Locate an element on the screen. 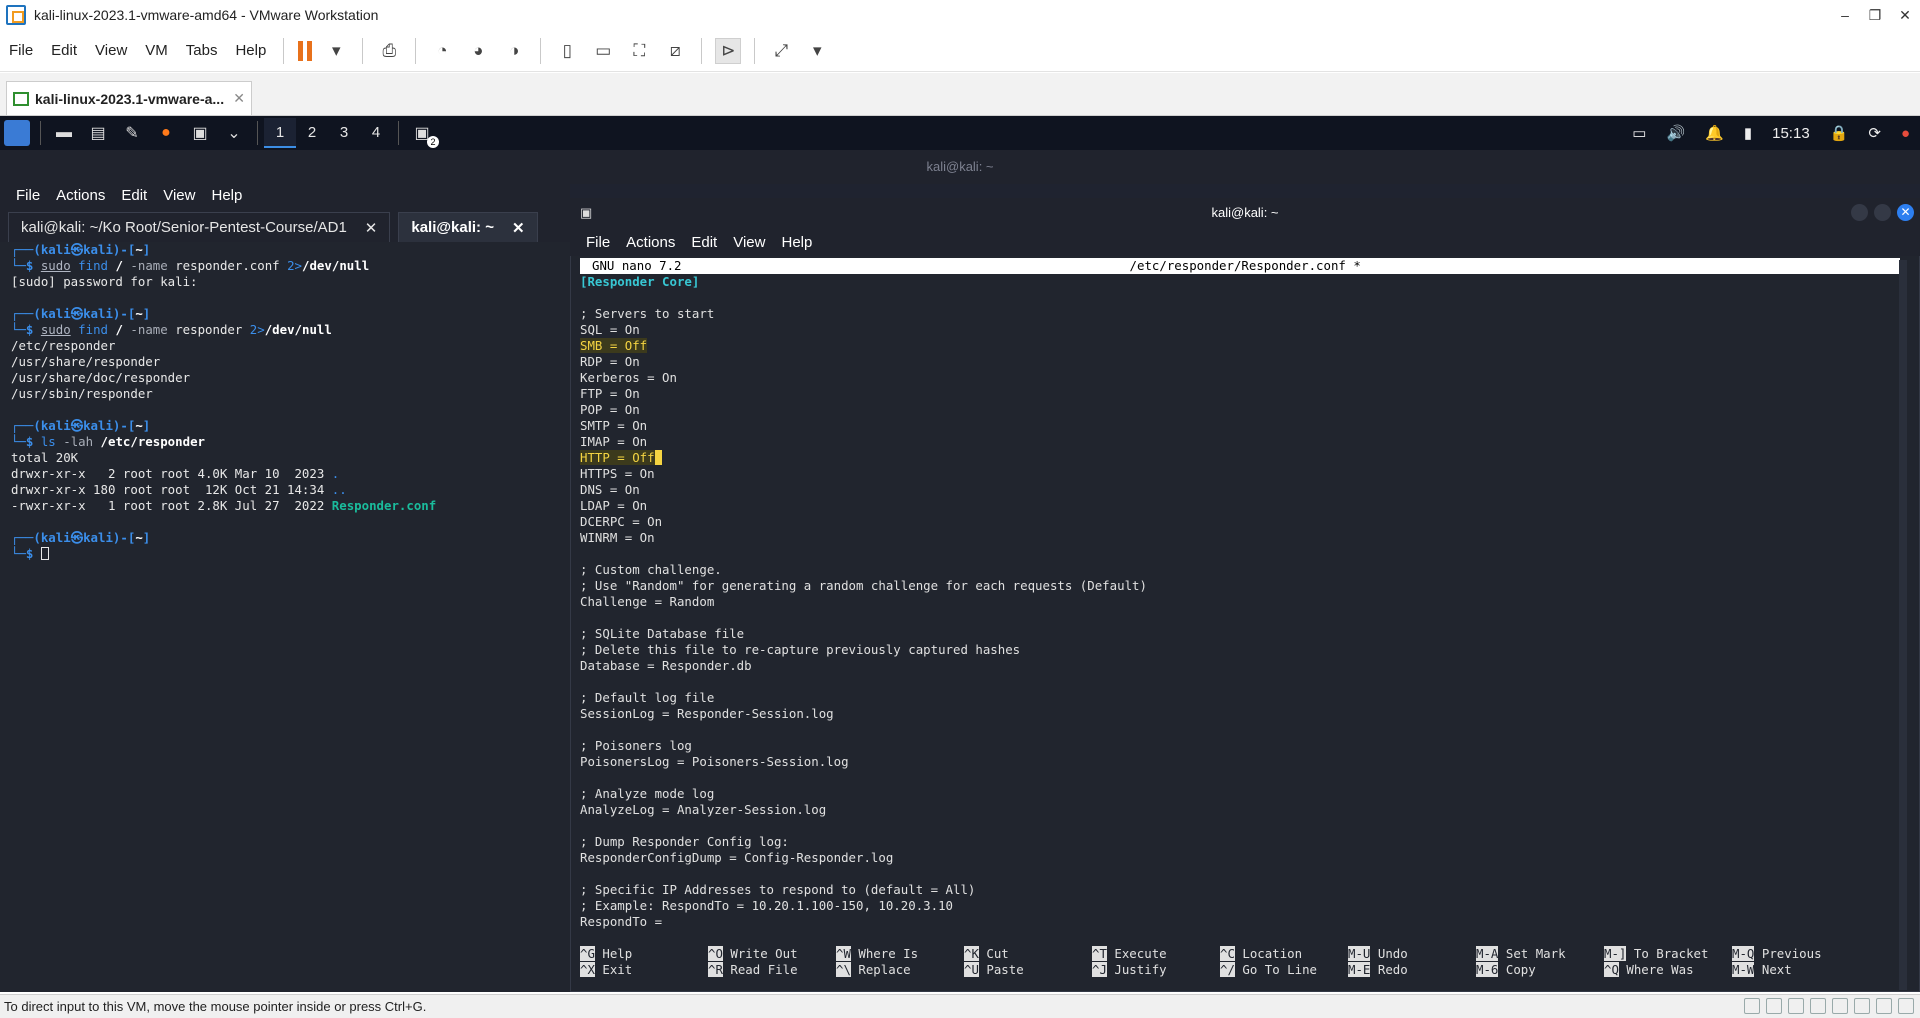 The height and width of the screenshot is (1018, 1920). terminal-right-menubar: File Actions Edit View Help is located at coordinates (1245, 242).